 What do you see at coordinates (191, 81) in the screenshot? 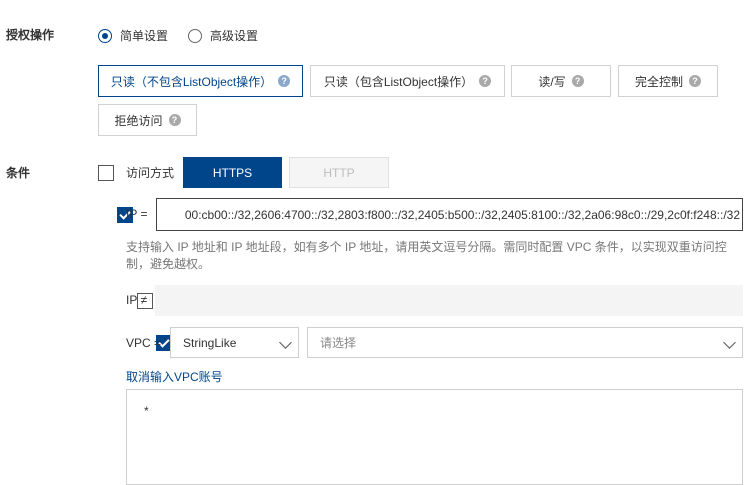
I see `perm-readonly-no-list-label: 只读（不包含ListObject操作）` at bounding box center [191, 81].